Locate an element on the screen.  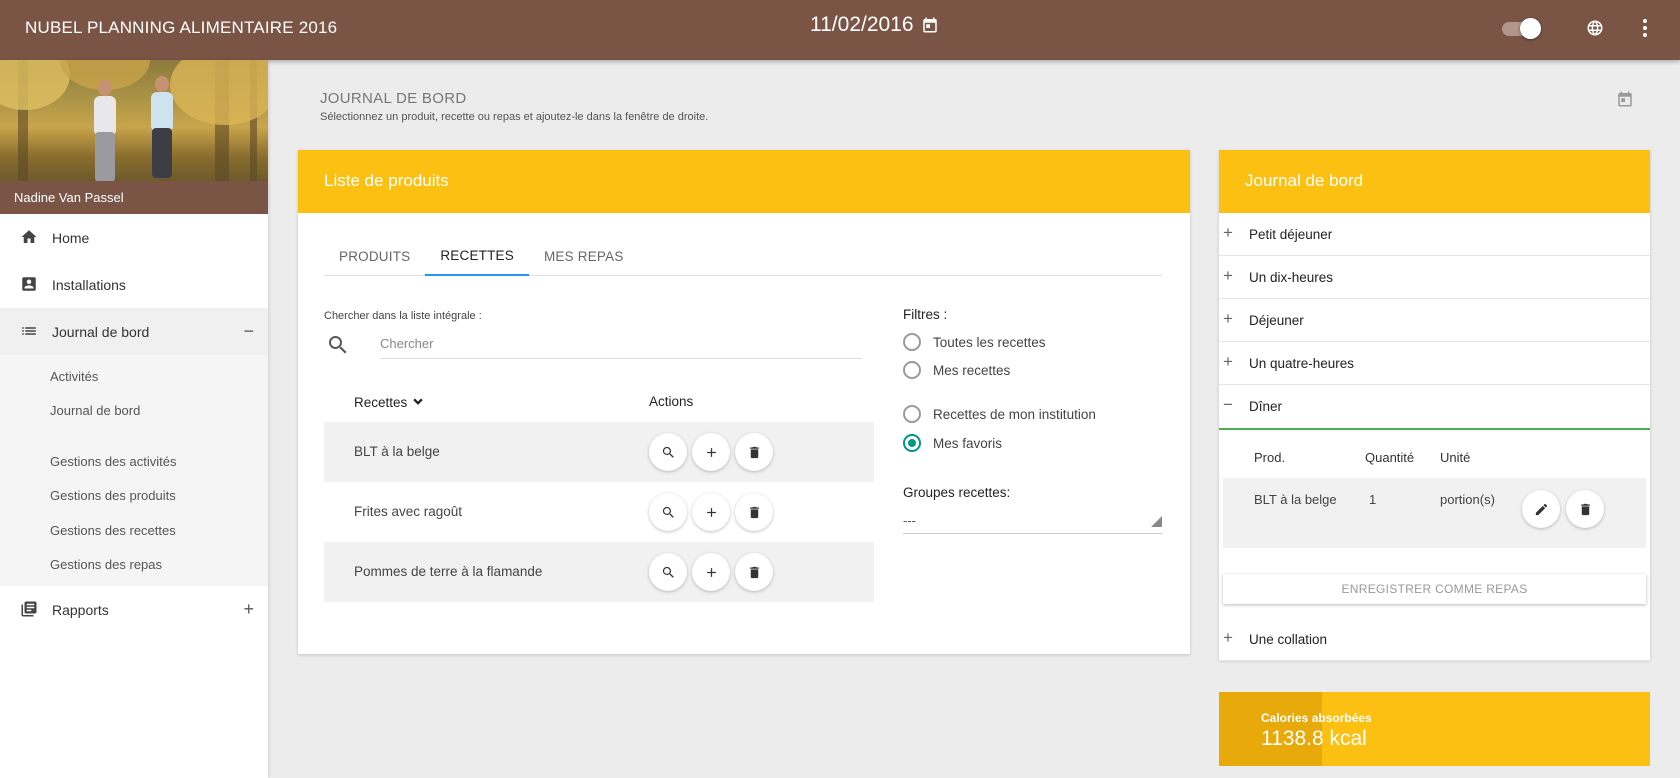
table-row: BLT à la belge is located at coordinates (599, 452).